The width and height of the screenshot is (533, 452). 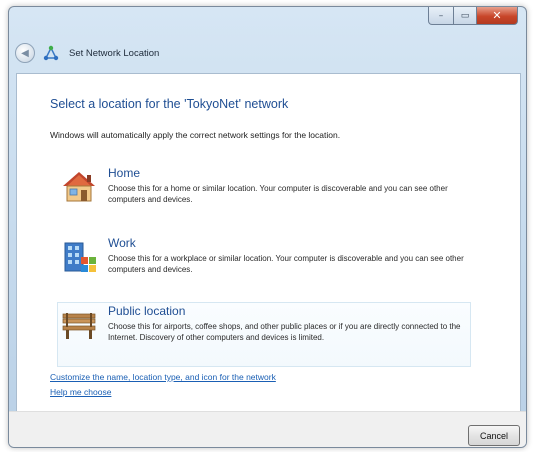 I want to click on navigation-bar: ◀ Set Network Location, so click(x=87, y=53).